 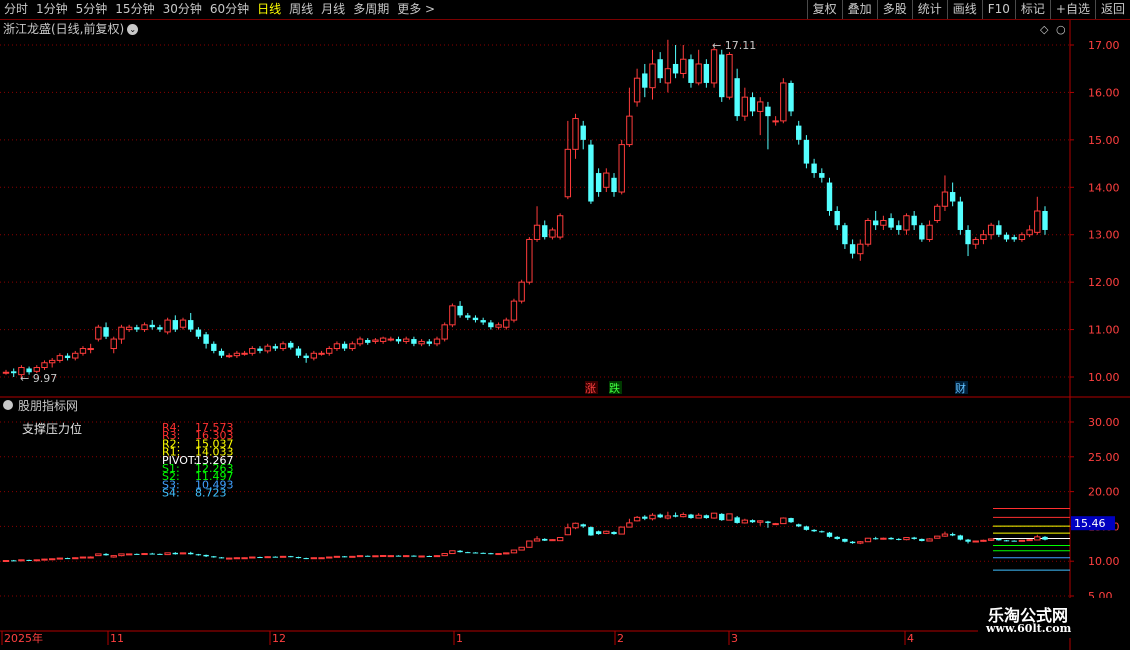 What do you see at coordinates (1044, 29) in the screenshot?
I see `diamond-icon: ◇` at bounding box center [1044, 29].